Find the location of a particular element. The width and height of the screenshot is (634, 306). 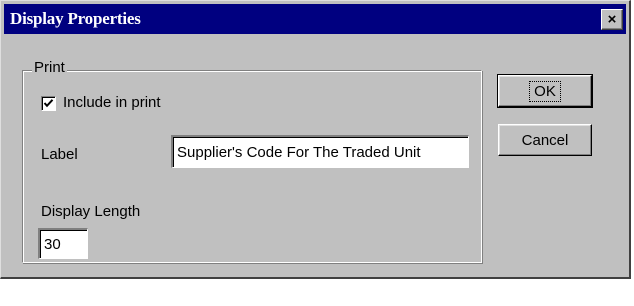

cancel-button: Cancel is located at coordinates (545, 140).